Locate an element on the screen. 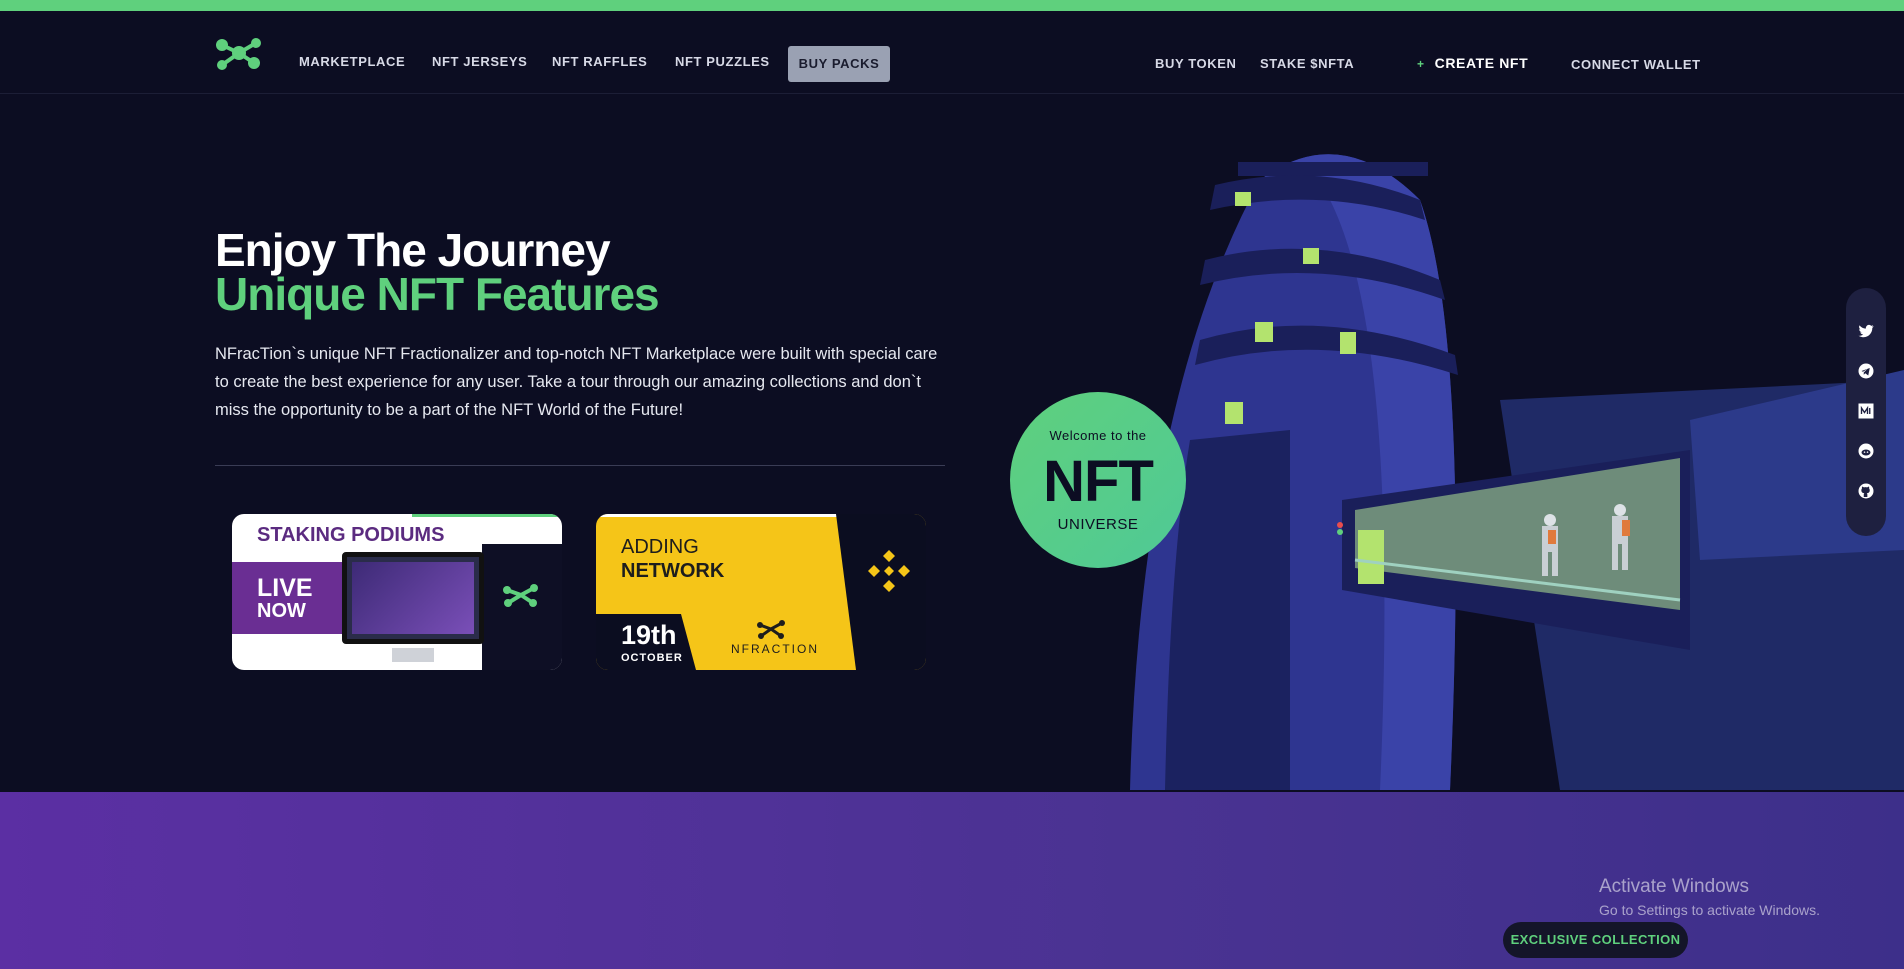 This screenshot has height=969, width=1904. nfraction-wordmark: NFRACTION is located at coordinates (775, 649).